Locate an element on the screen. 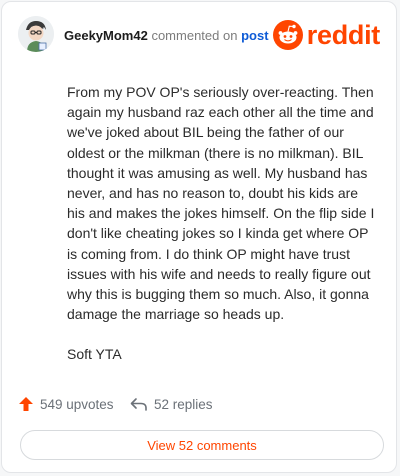  upvote-button: 549 upvotes is located at coordinates (66, 404).